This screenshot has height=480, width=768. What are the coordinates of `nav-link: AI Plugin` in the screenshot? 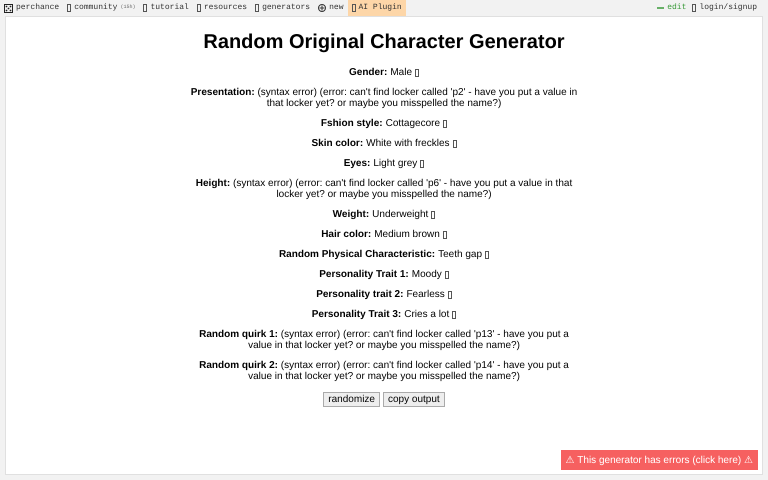 It's located at (377, 8).